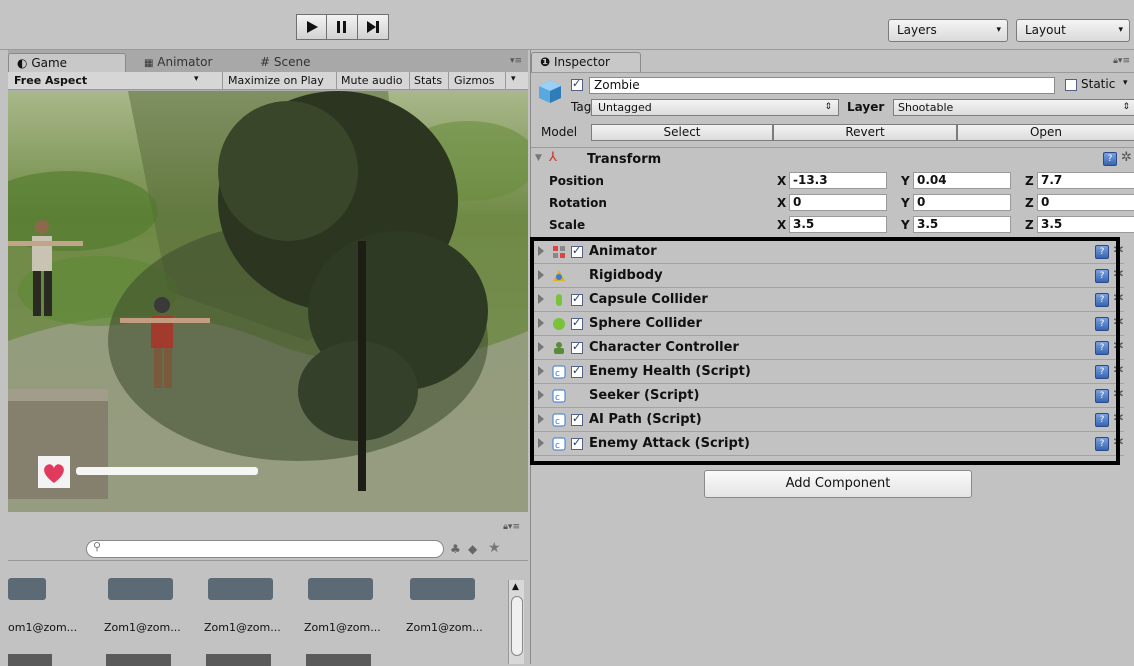 The image size is (1134, 666). Describe the element at coordinates (962, 224) in the screenshot. I see `scale-y-field: 3.5` at that location.